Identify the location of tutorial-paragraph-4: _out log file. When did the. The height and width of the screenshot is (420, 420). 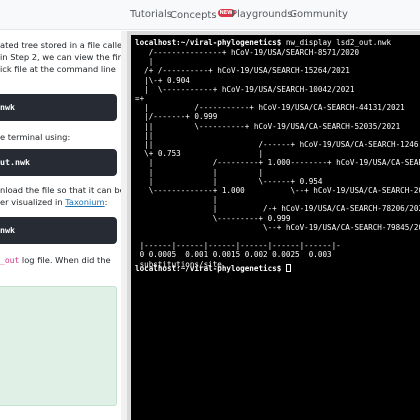
(55, 260).